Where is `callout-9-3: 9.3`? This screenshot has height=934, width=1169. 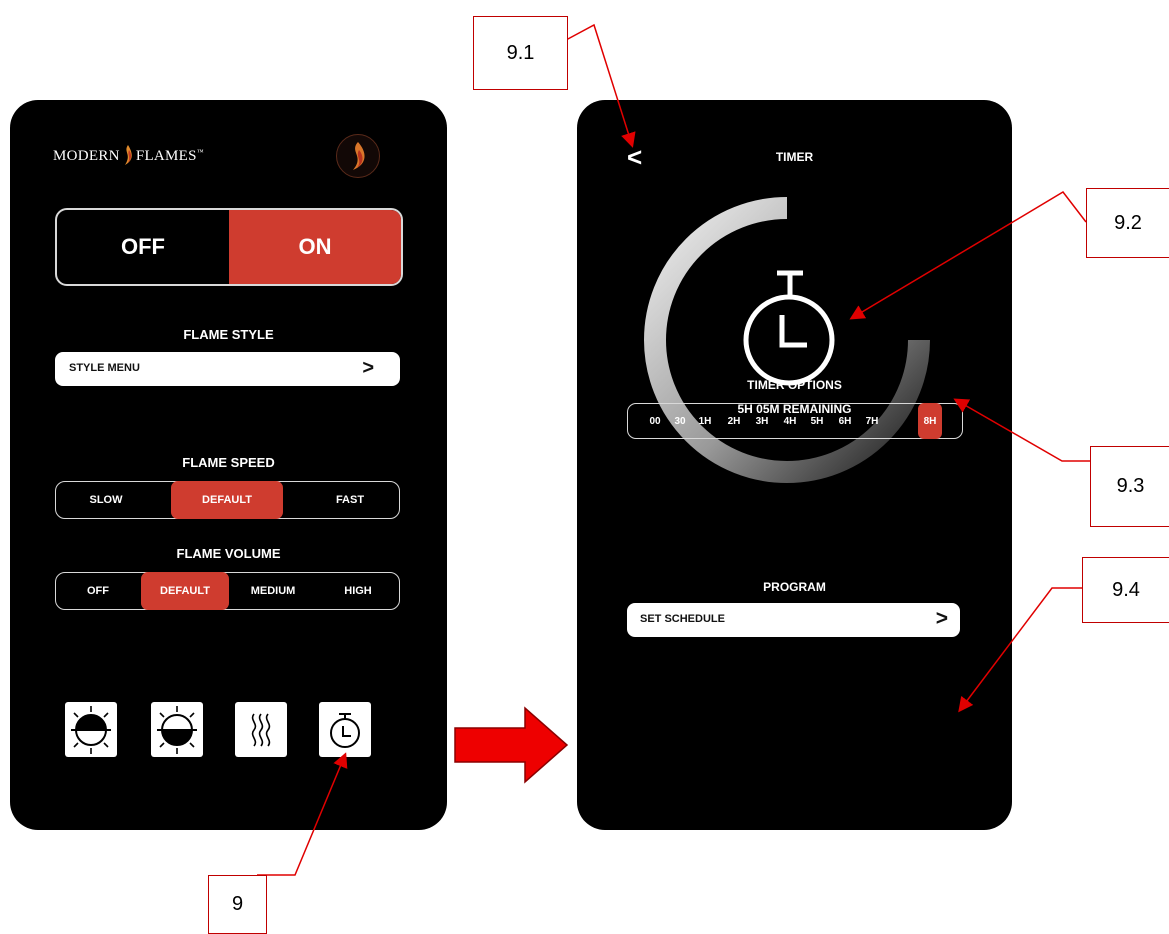 callout-9-3: 9.3 is located at coordinates (1129, 486).